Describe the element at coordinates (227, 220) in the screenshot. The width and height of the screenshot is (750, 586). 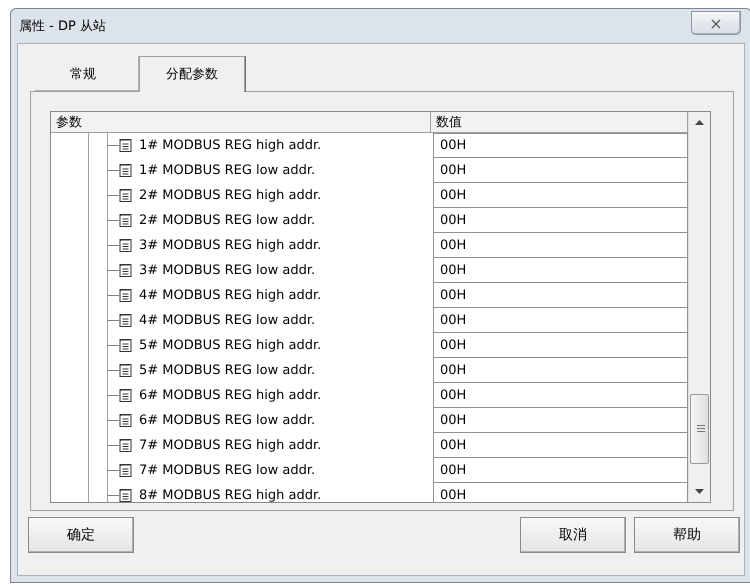
I see `parameter-name: 2# MODBUS REG low addr.` at that location.